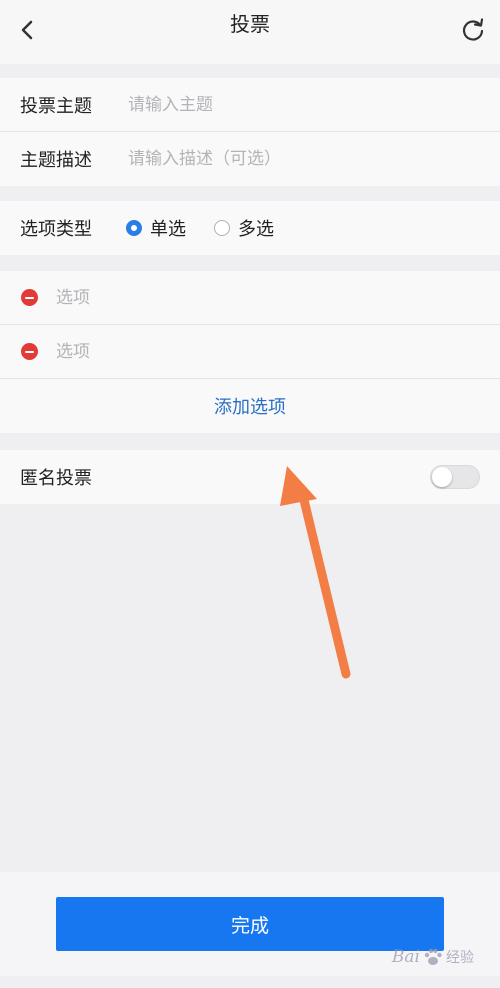  I want to click on anonymous-toggle, so click(455, 477).